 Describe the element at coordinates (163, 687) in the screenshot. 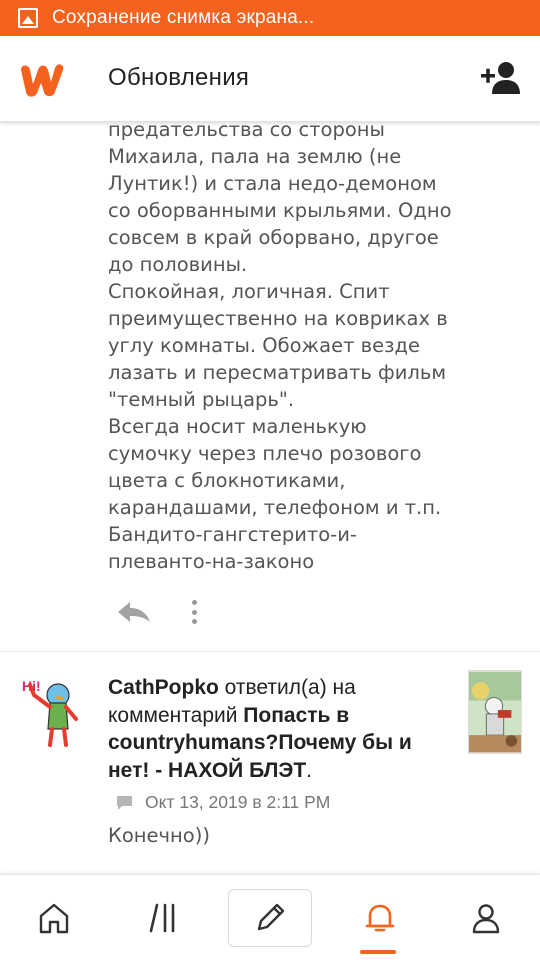

I see `notification-username: CathPopko` at that location.